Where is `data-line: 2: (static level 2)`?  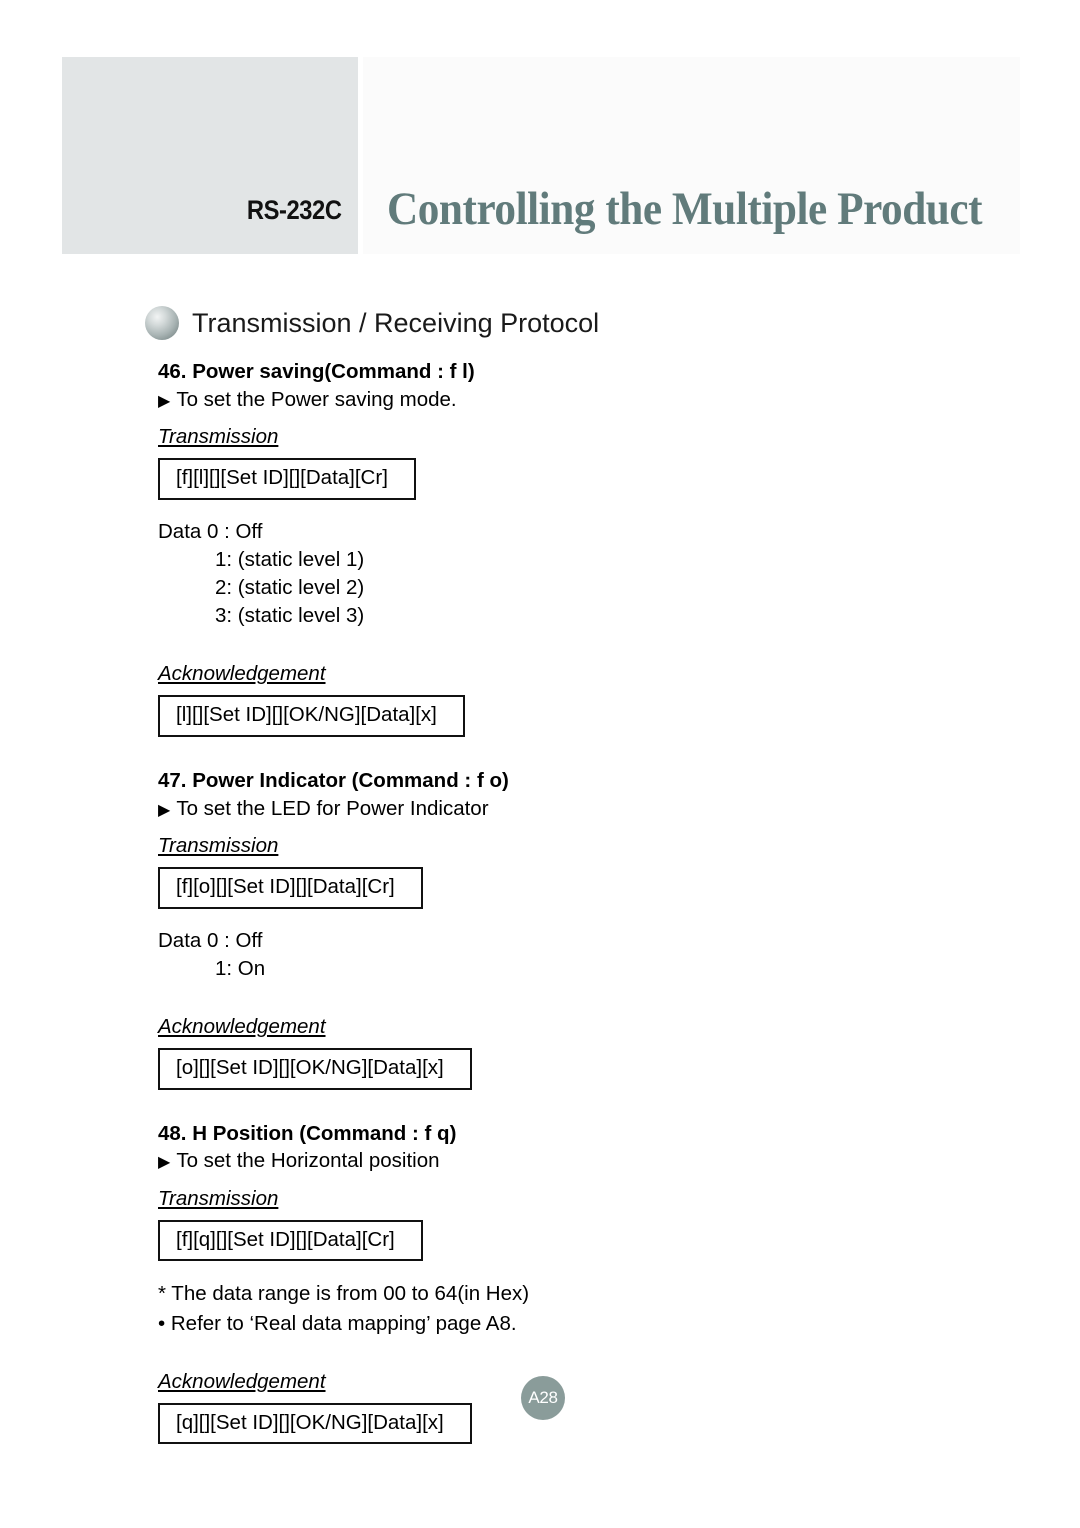
data-line: 2: (static level 2) is located at coordinates (290, 588).